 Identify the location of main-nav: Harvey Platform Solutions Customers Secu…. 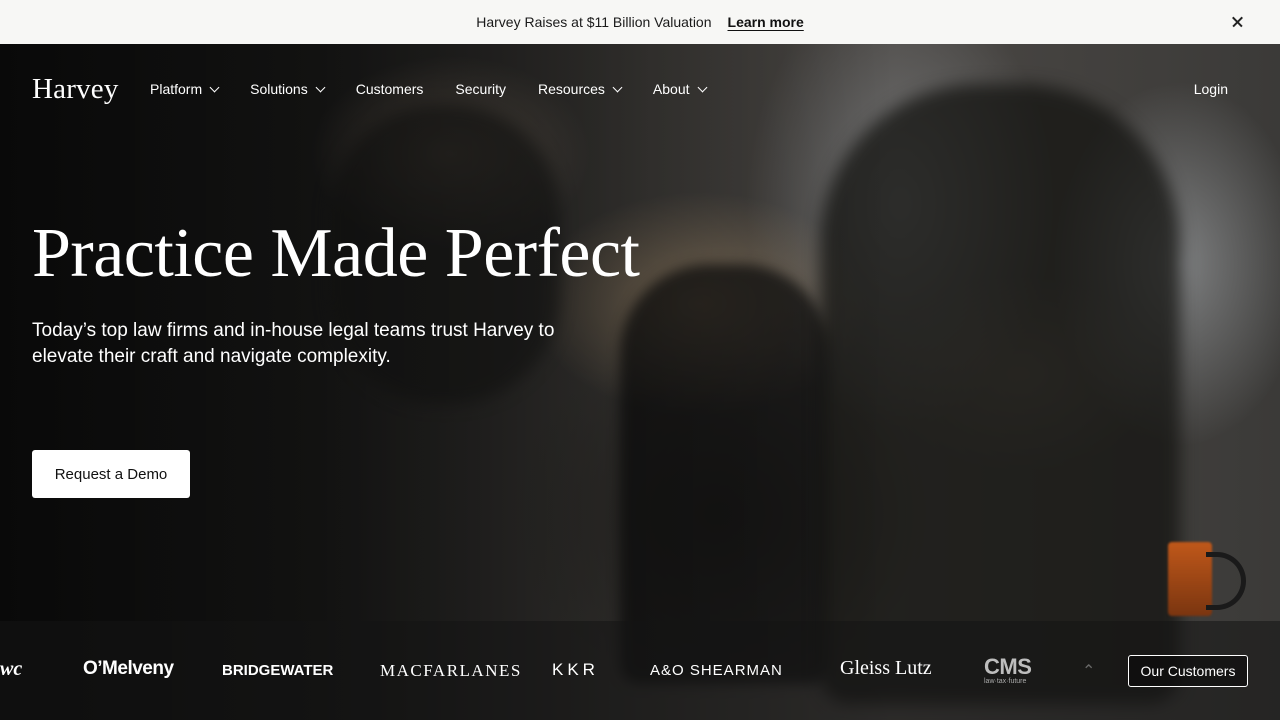
(640, 89).